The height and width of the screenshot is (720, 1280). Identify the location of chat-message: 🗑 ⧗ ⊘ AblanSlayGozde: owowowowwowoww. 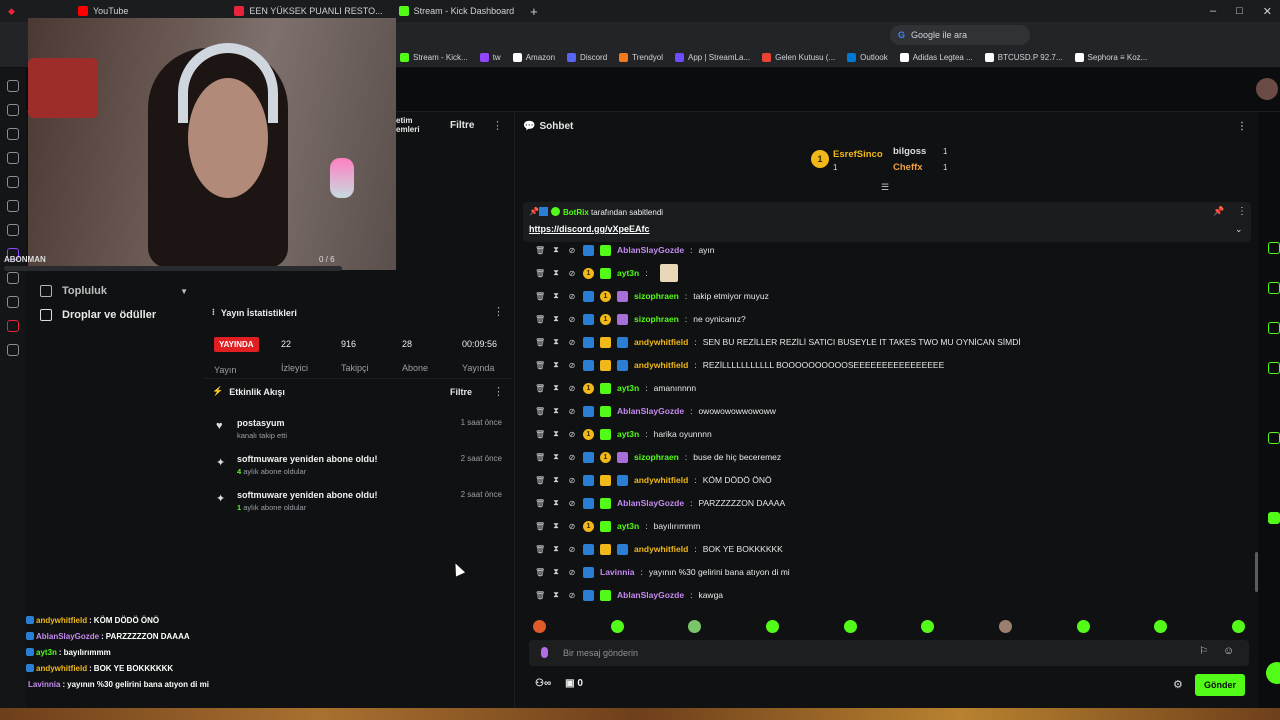
(655, 411).